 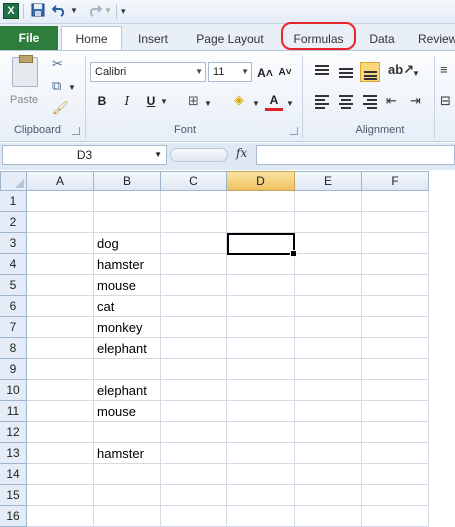 What do you see at coordinates (395, 474) in the screenshot?
I see `cell-f14` at bounding box center [395, 474].